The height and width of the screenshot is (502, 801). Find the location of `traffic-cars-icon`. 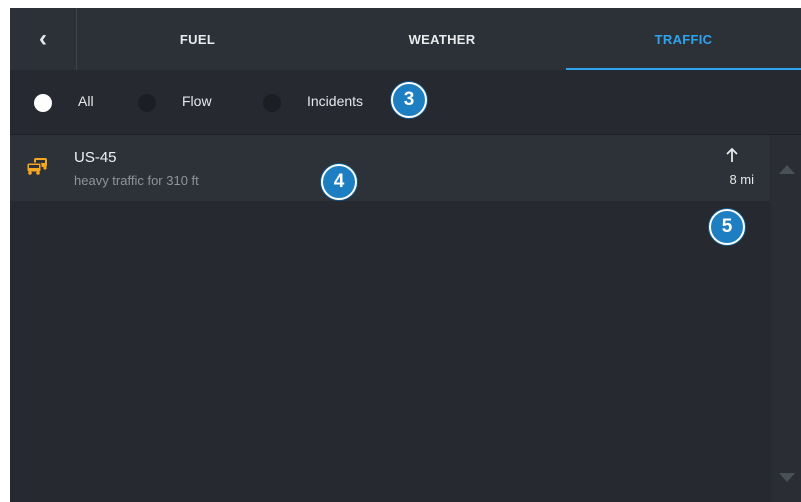

traffic-cars-icon is located at coordinates (36, 166).